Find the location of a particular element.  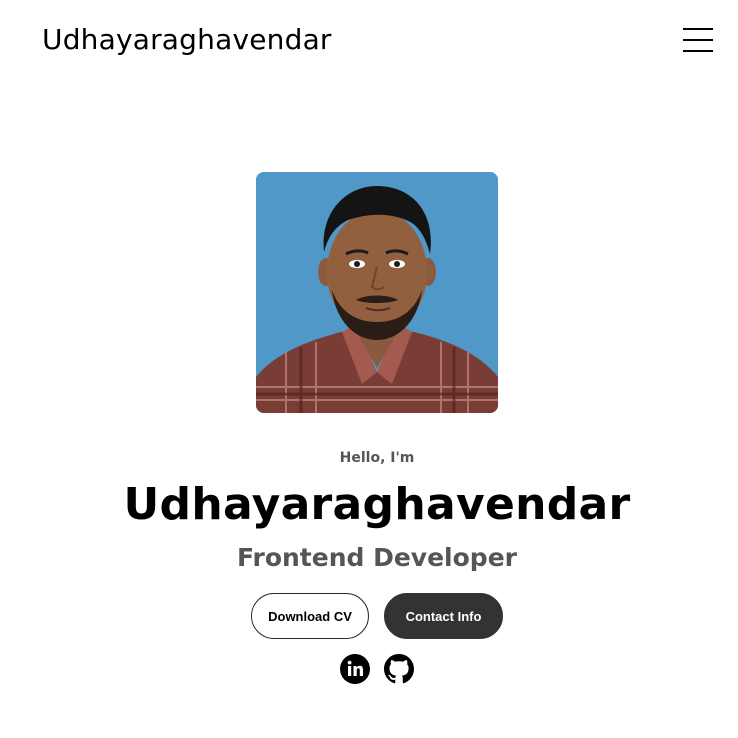

download-cv-button: Download CV is located at coordinates (310, 616).